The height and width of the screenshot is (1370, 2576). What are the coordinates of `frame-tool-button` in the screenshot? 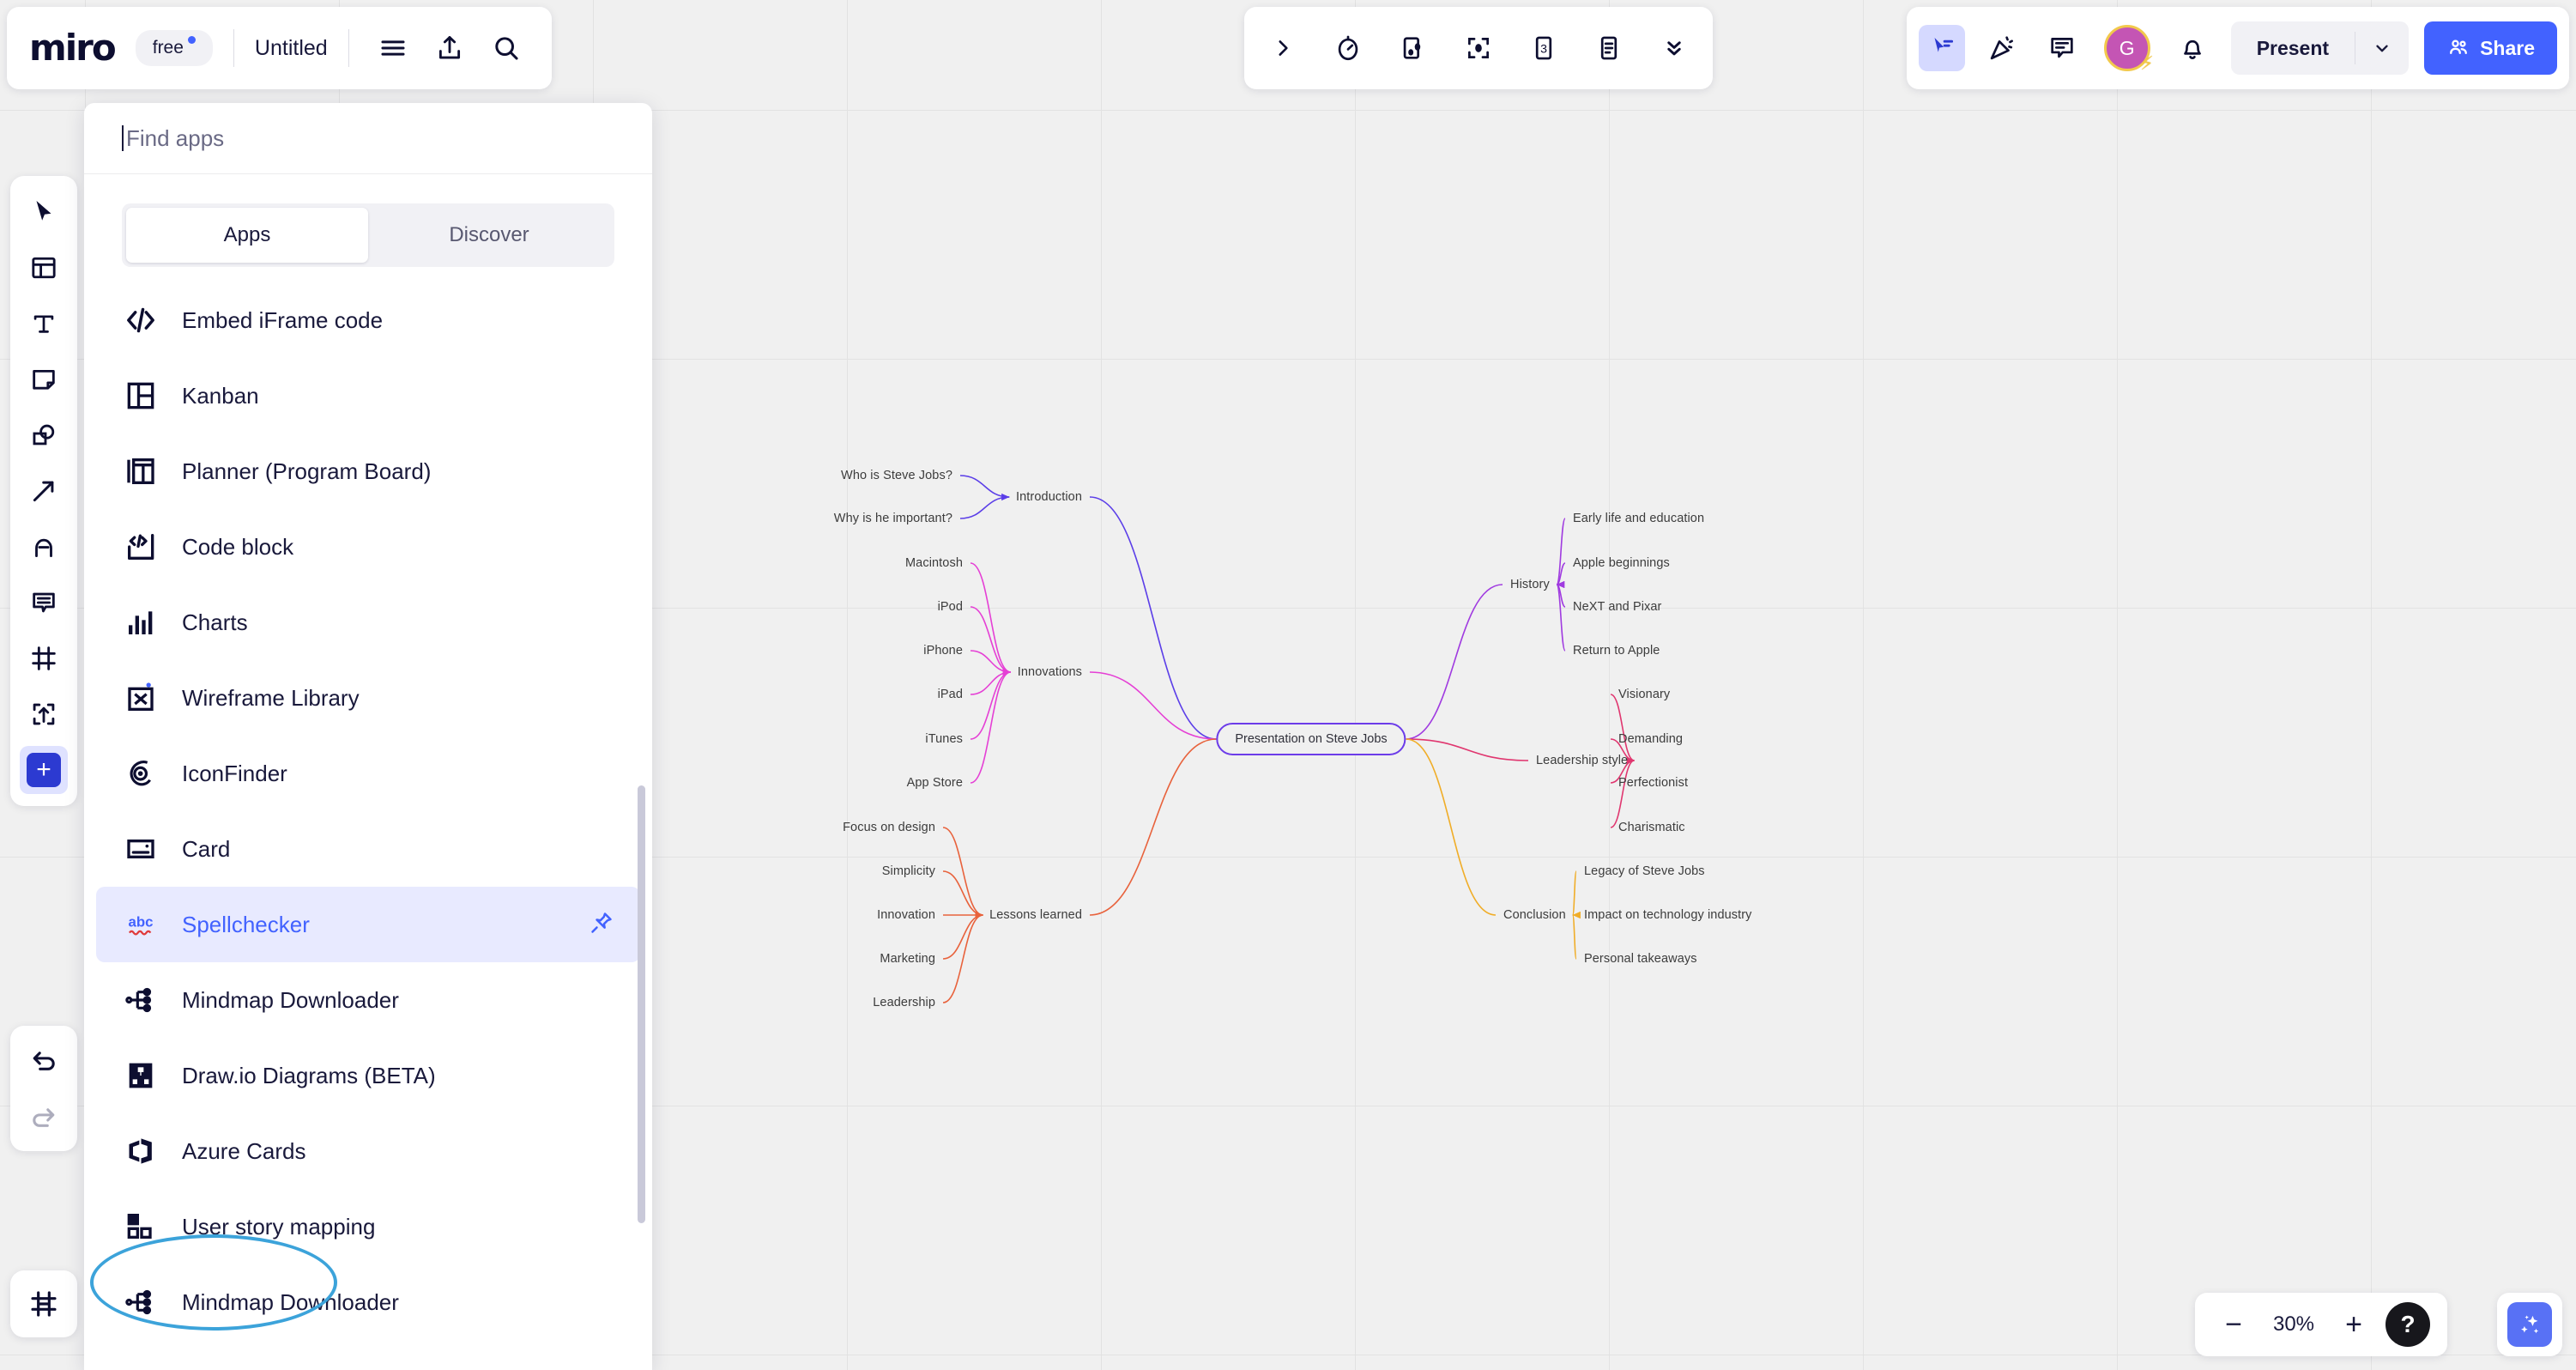 It's located at (44, 658).